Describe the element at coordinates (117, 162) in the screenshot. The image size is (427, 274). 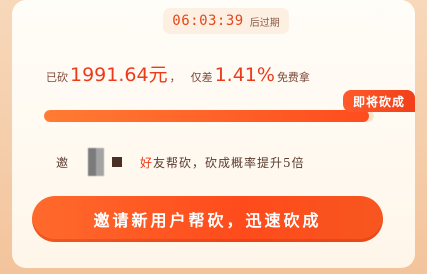
I see `friend-avatar-small` at that location.